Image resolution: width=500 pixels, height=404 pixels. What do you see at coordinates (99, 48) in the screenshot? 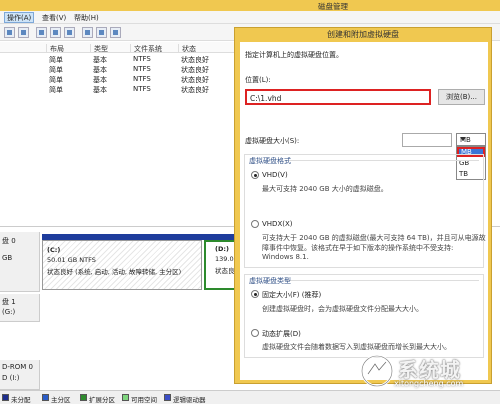
I see `col-type: 类型` at bounding box center [99, 48].